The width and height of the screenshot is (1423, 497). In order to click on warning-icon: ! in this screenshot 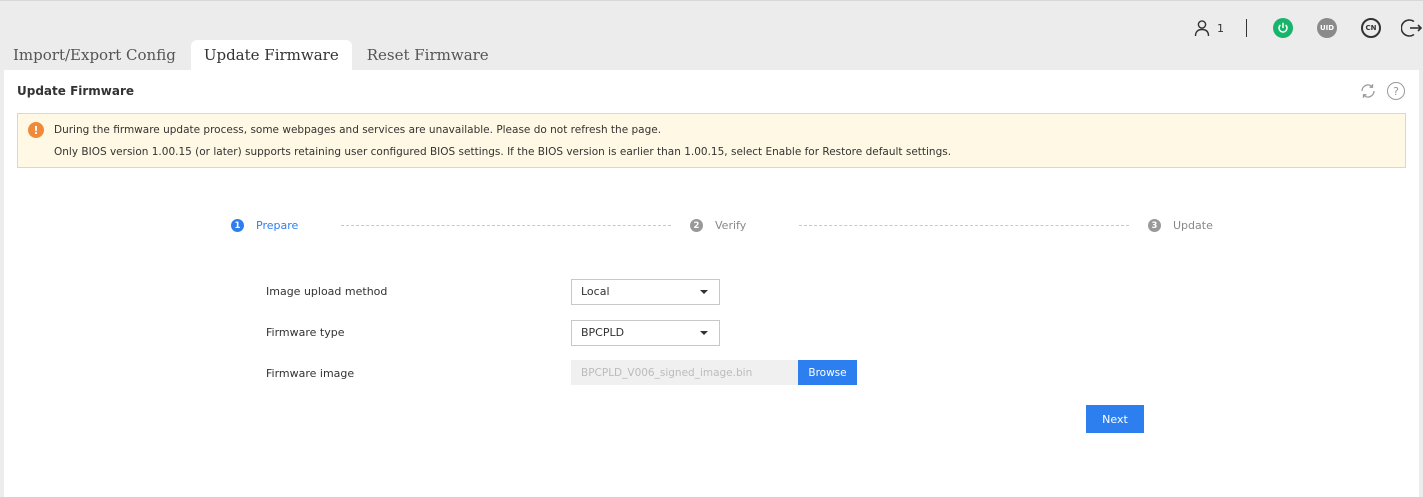, I will do `click(36, 130)`.